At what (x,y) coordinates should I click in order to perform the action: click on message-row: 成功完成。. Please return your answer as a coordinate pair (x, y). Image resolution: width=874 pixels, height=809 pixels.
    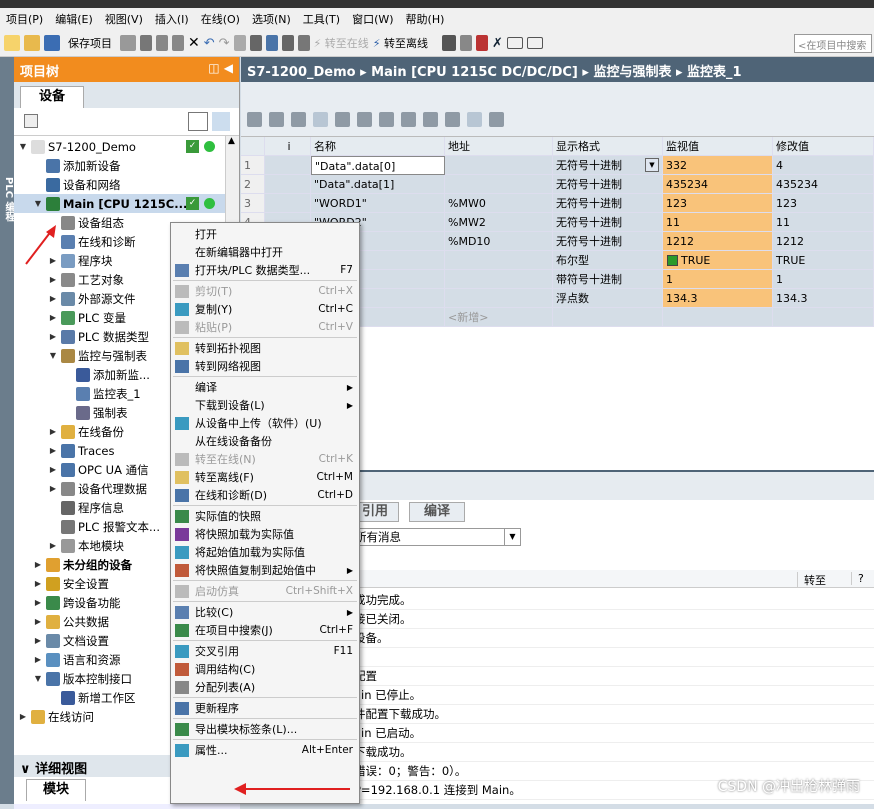
    Looking at the image, I should click on (612, 600).